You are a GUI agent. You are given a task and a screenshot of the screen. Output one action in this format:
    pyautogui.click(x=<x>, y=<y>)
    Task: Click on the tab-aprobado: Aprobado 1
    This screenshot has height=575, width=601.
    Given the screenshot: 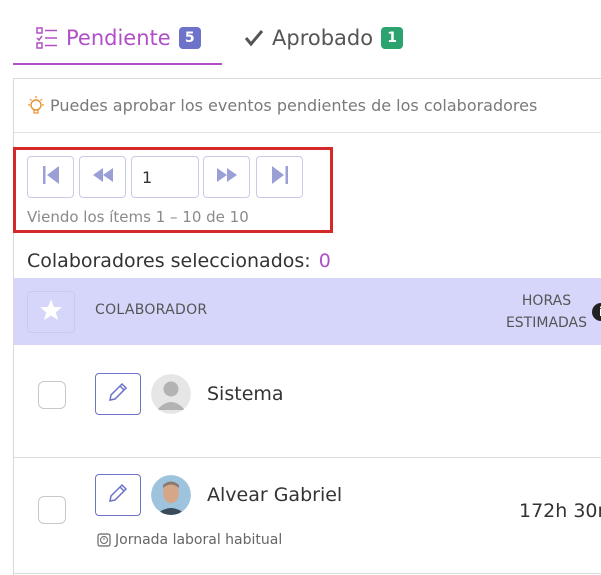 What is the action you would take?
    pyautogui.click(x=324, y=38)
    